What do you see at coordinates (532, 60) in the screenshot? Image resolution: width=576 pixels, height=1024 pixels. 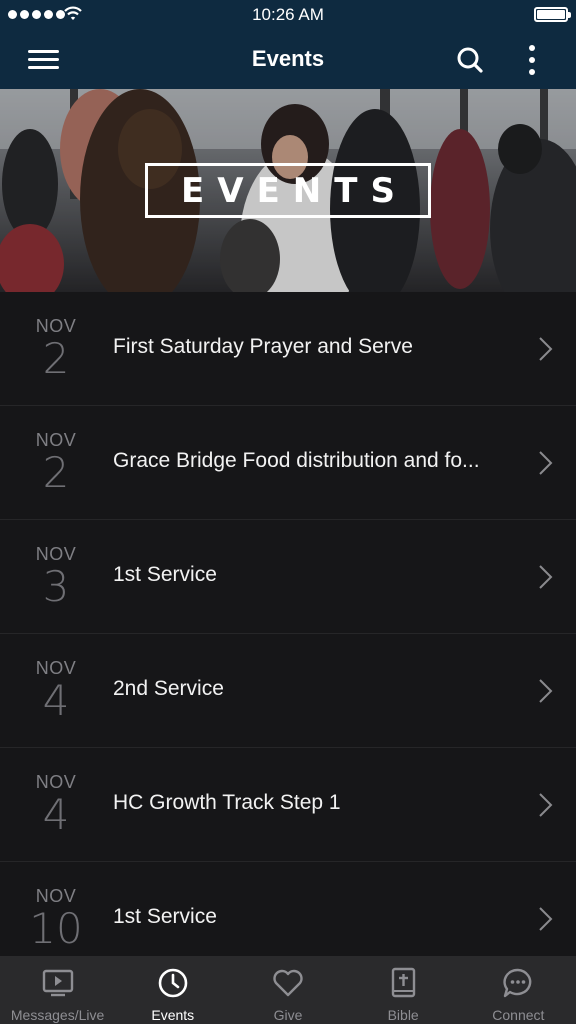 I see `more-vertical-icon` at bounding box center [532, 60].